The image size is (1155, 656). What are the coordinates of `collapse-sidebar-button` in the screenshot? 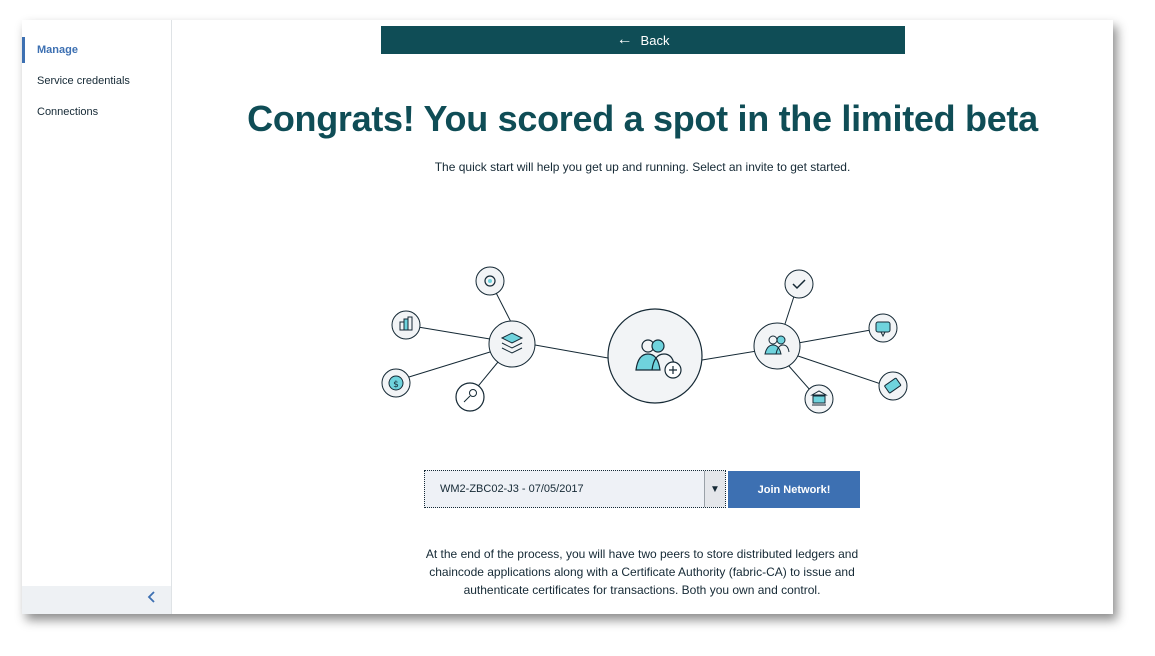 It's located at (152, 600).